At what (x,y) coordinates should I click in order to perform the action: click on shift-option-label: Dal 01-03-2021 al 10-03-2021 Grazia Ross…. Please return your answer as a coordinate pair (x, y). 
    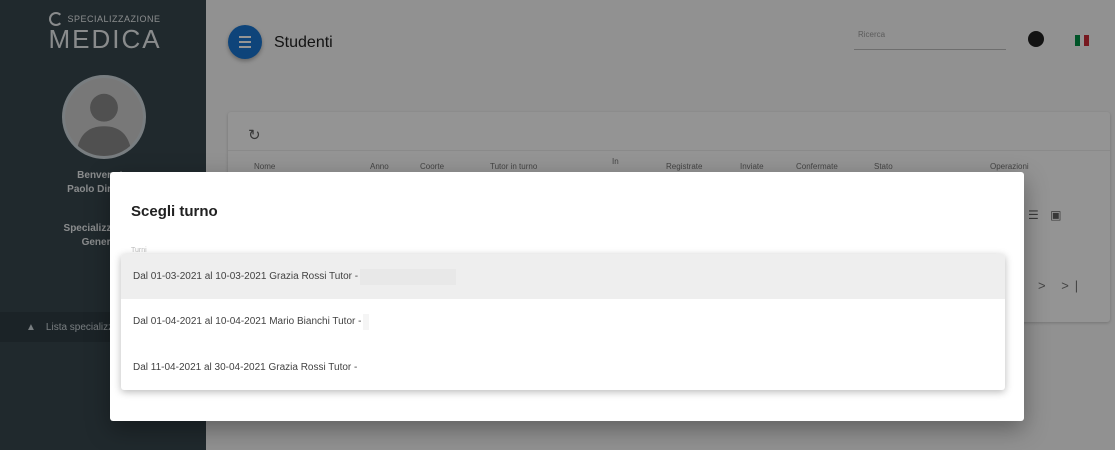
    Looking at the image, I should click on (246, 277).